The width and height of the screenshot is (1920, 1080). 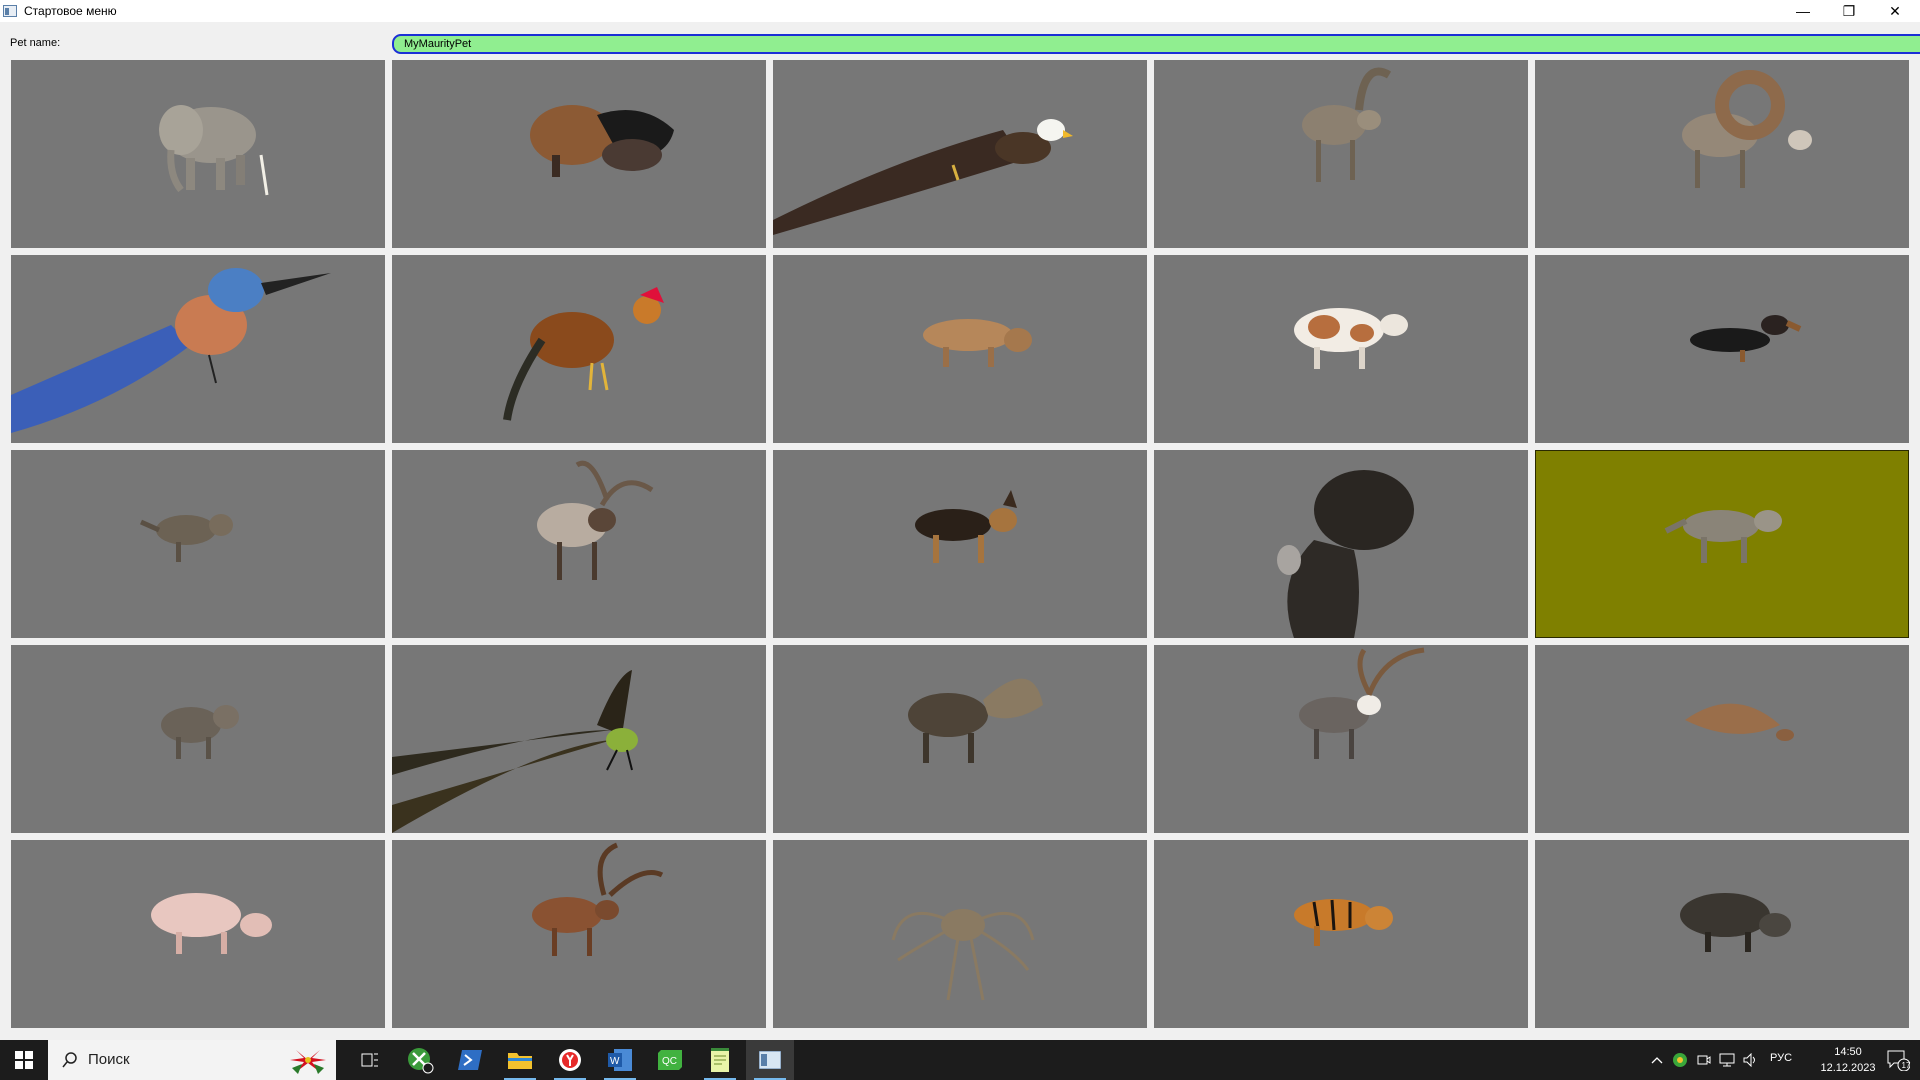 I want to click on xbox-app-button, so click(x=420, y=1060).